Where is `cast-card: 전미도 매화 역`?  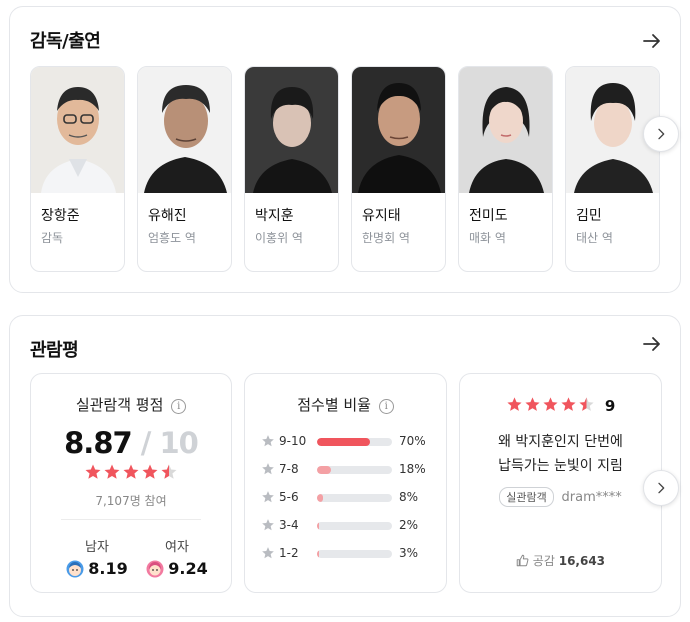
cast-card: 전미도 매화 역 is located at coordinates (505, 169).